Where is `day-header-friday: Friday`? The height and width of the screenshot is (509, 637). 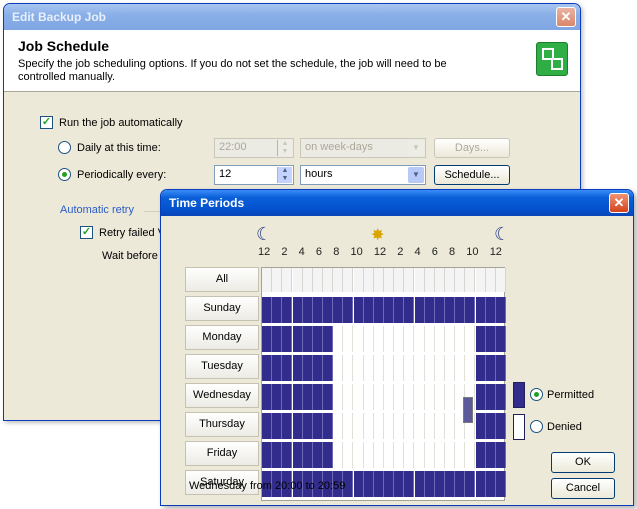
day-header-friday: Friday is located at coordinates (222, 453).